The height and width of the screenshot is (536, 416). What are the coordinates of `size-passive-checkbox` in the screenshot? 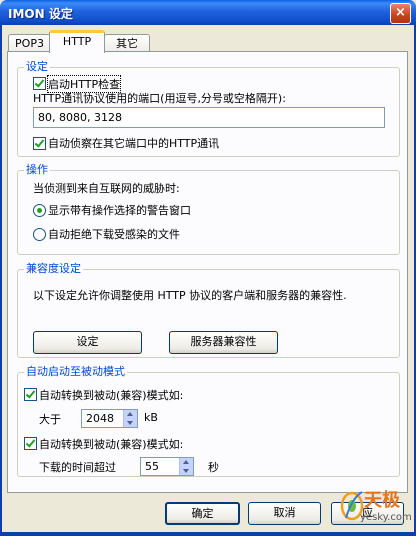 It's located at (30, 394).